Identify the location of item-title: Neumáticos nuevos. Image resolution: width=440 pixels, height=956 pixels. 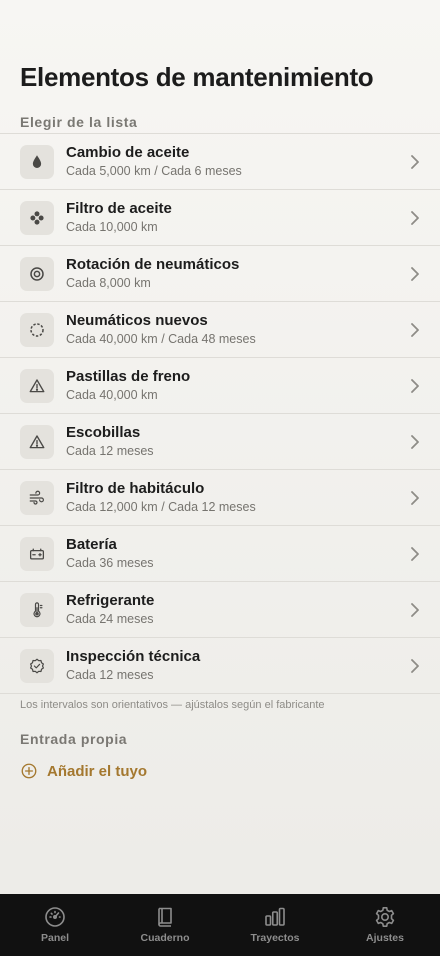
(137, 320).